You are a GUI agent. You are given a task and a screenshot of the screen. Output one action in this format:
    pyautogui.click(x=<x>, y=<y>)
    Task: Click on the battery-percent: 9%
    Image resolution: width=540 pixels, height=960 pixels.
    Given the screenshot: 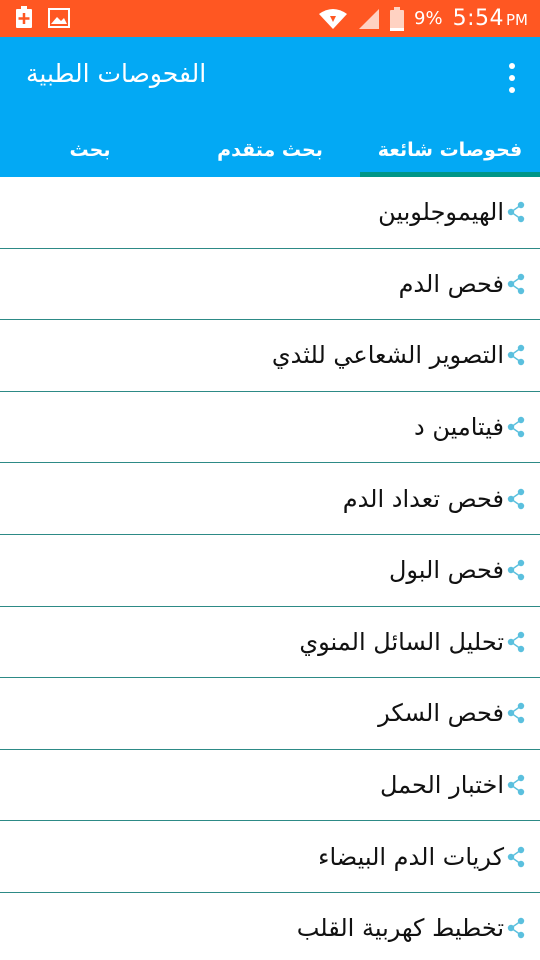 What is the action you would take?
    pyautogui.click(x=428, y=18)
    